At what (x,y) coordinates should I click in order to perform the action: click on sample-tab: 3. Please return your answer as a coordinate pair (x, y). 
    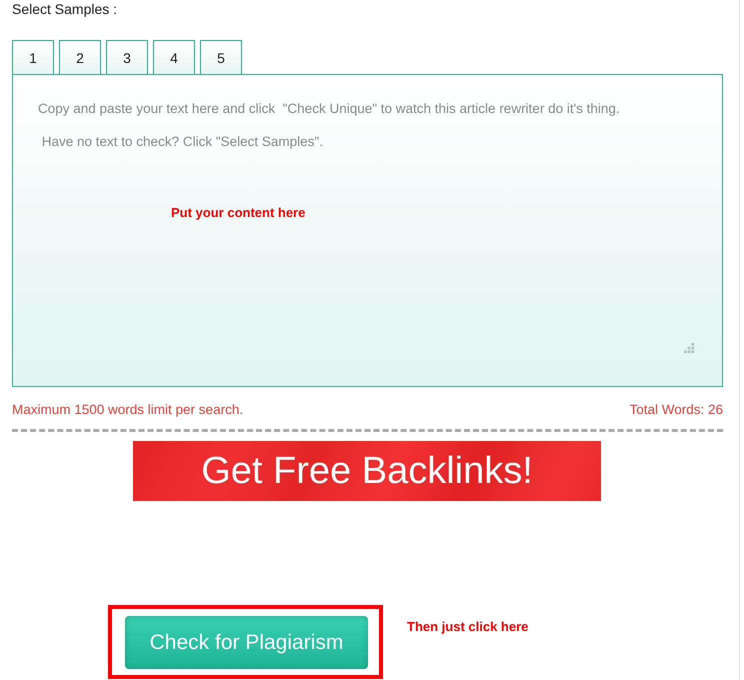
    Looking at the image, I should click on (127, 57).